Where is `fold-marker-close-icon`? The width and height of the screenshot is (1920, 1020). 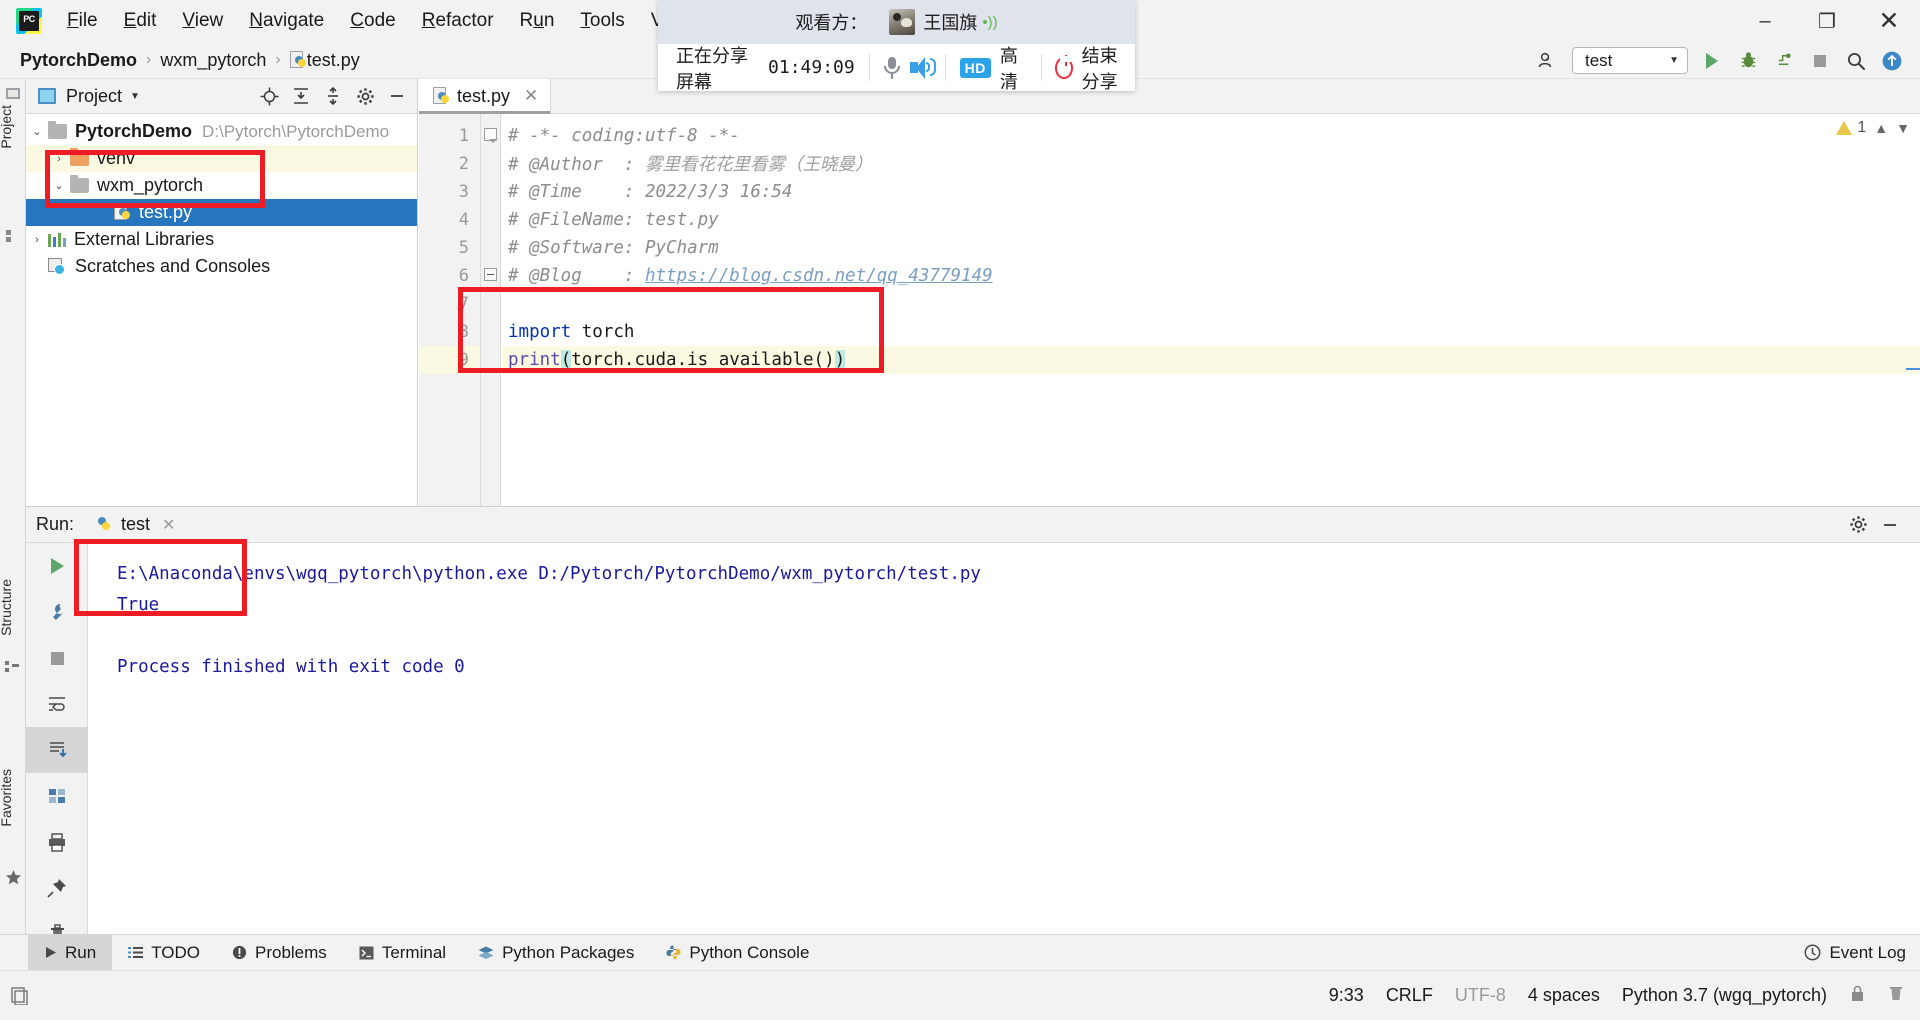
fold-marker-close-icon is located at coordinates (490, 274).